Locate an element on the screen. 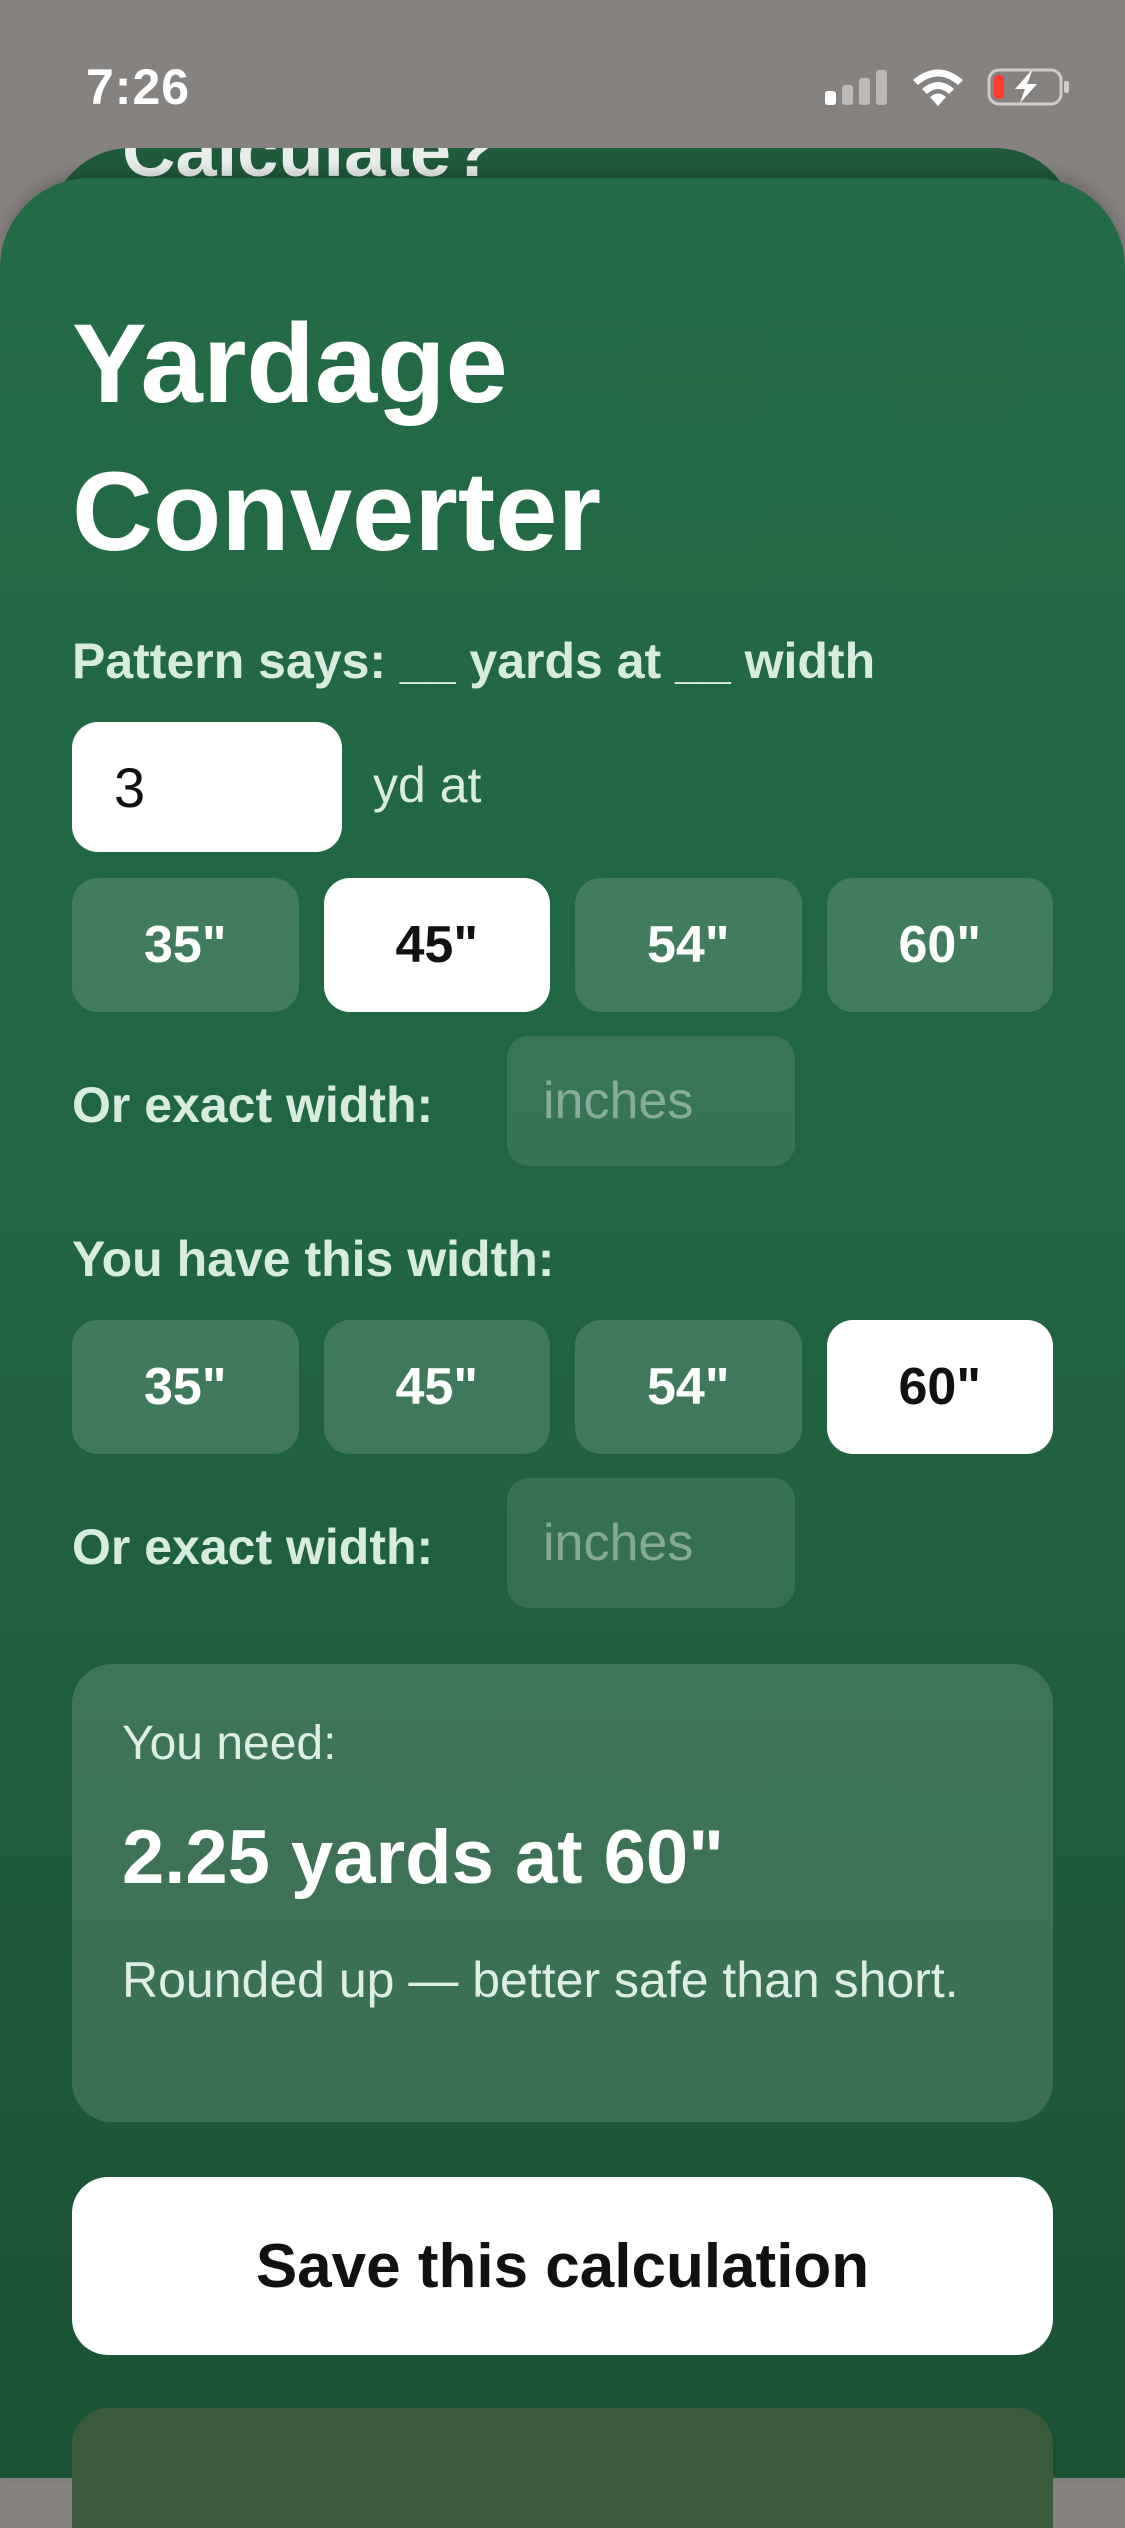  yards-unit-label: yd at is located at coordinates (427, 785).